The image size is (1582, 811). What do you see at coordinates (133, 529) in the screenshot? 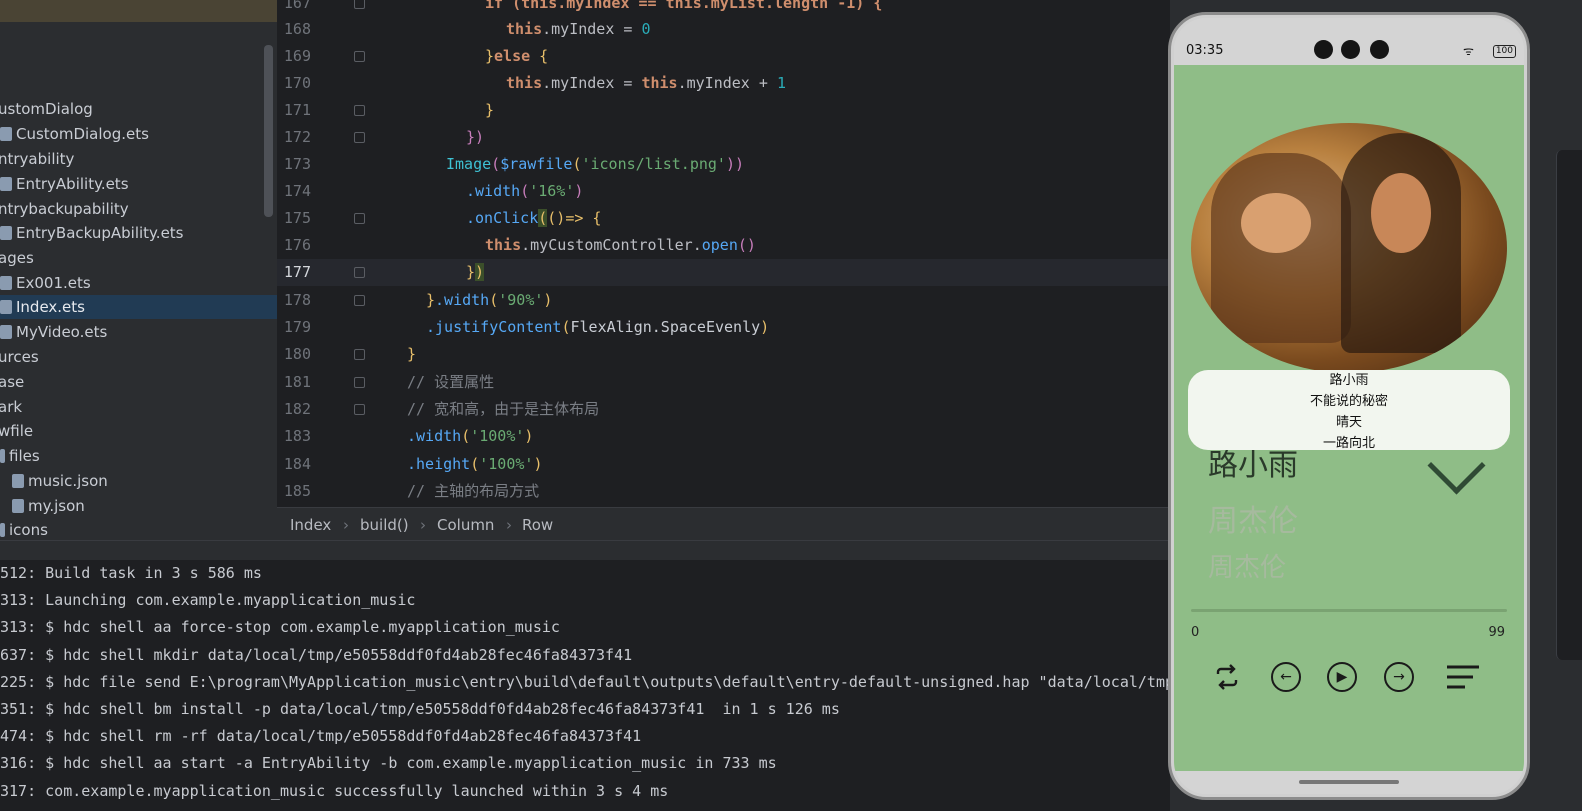
I see `tree-item-icons-folder: icons` at bounding box center [133, 529].